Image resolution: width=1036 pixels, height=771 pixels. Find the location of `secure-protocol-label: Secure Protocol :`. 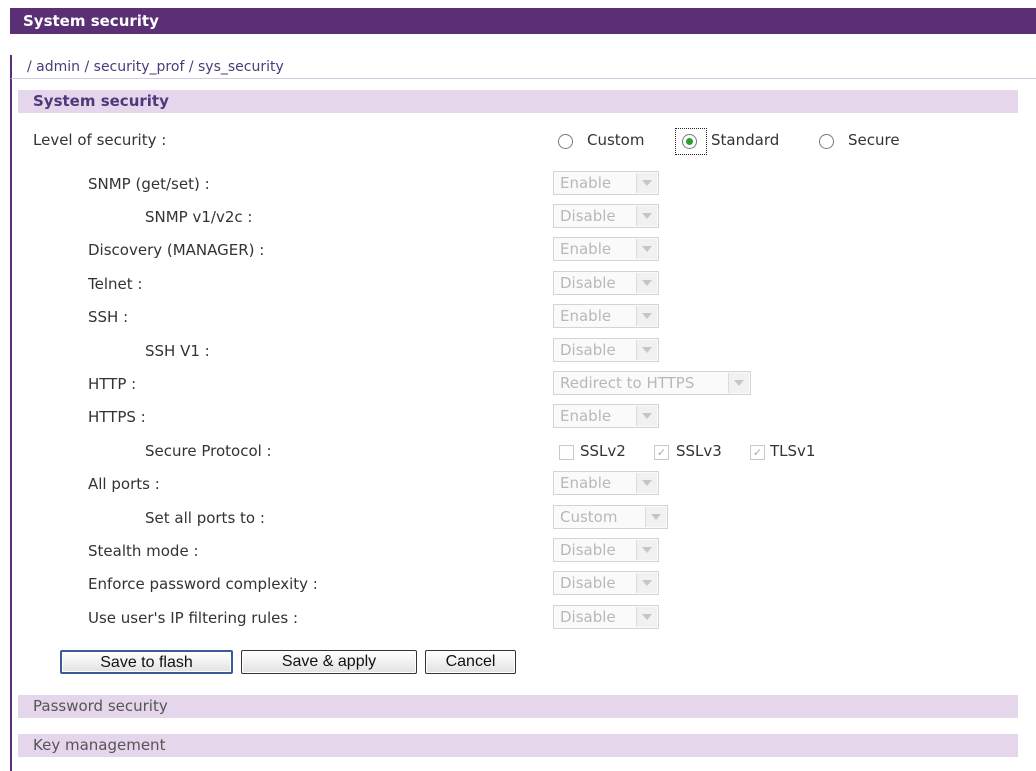

secure-protocol-label: Secure Protocol : is located at coordinates (208, 451).